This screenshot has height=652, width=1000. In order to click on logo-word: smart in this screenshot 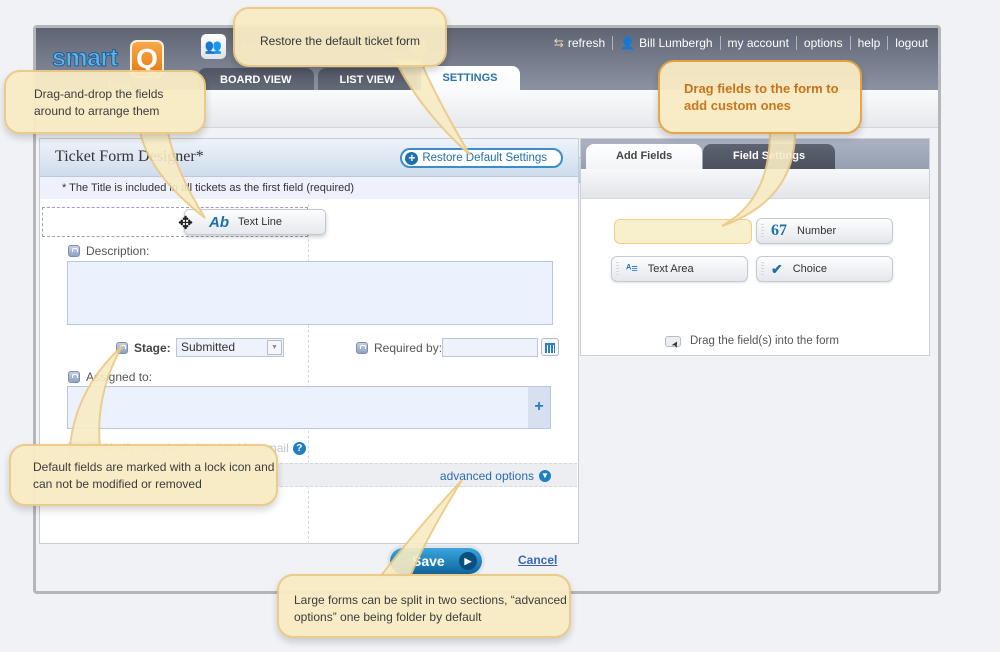, I will do `click(85, 58)`.